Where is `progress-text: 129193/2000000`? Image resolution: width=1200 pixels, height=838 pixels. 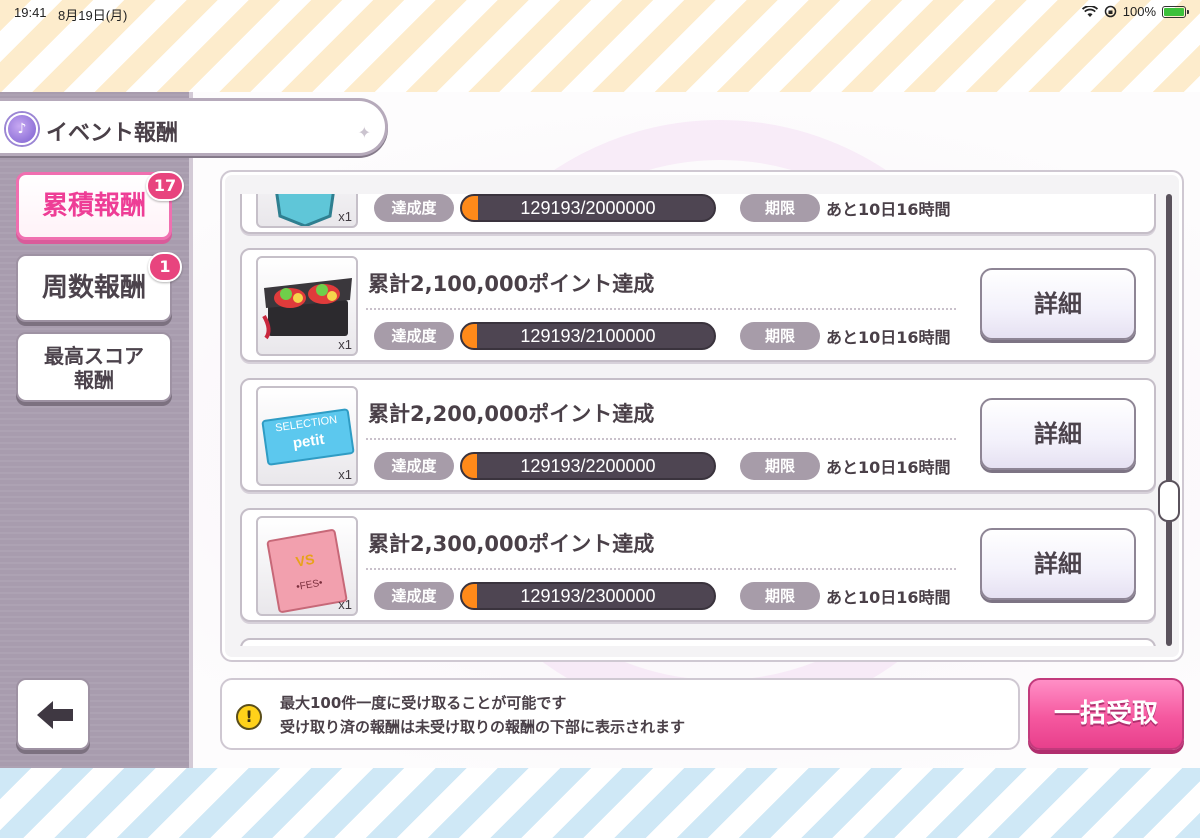 progress-text: 129193/2000000 is located at coordinates (588, 208).